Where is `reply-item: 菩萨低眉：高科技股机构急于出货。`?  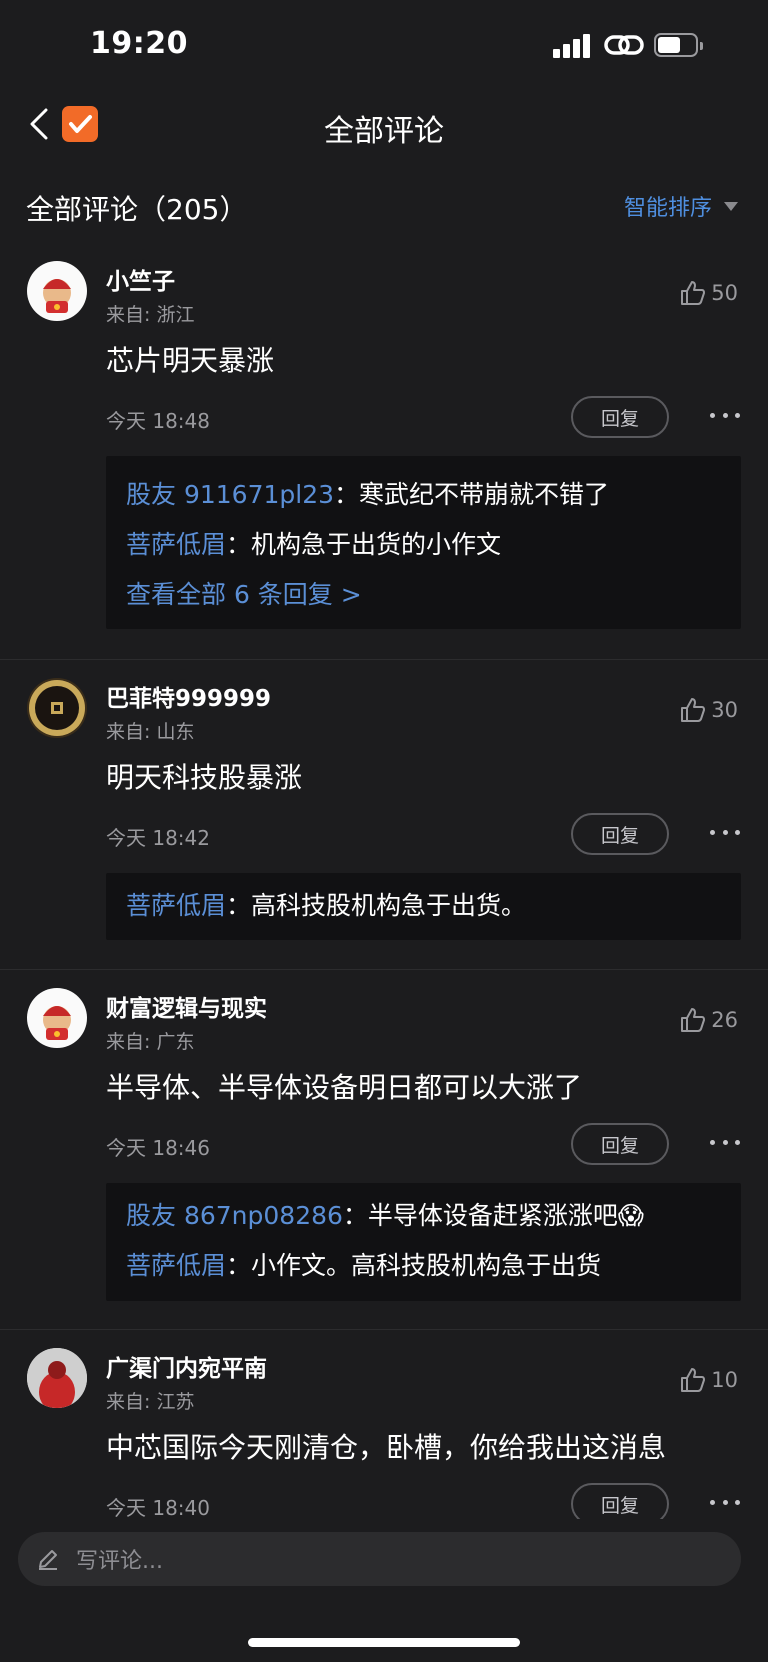 reply-item: 菩萨低眉：高科技股机构急于出货。 is located at coordinates (423, 906).